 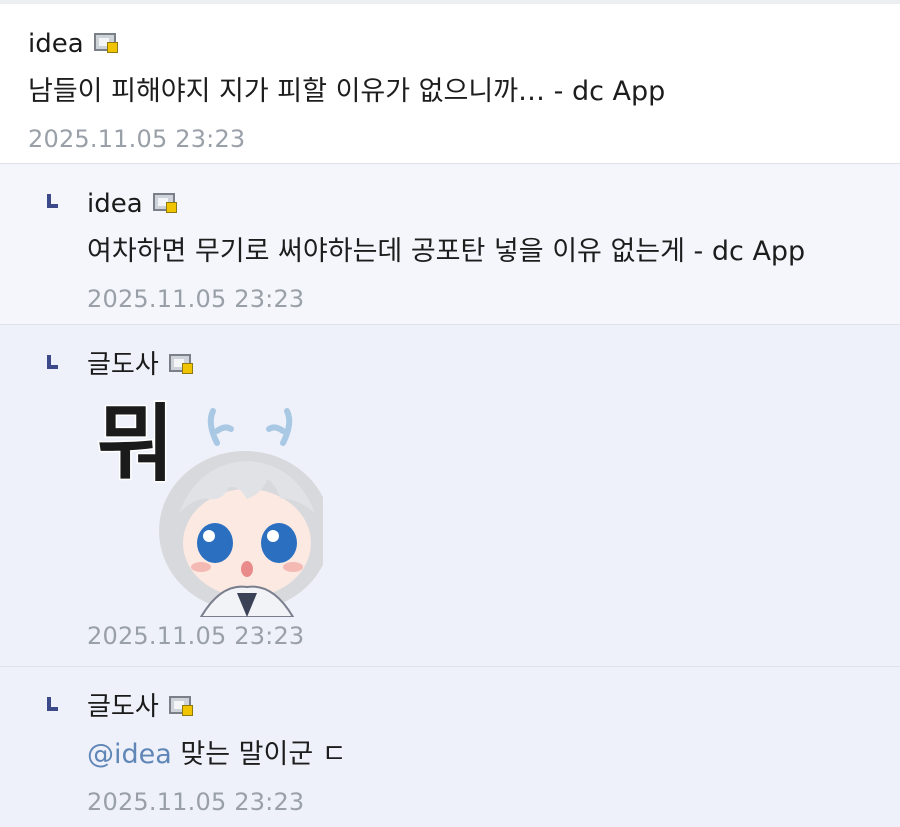 I want to click on dccon-sticker: 뭐, so click(x=210, y=505).